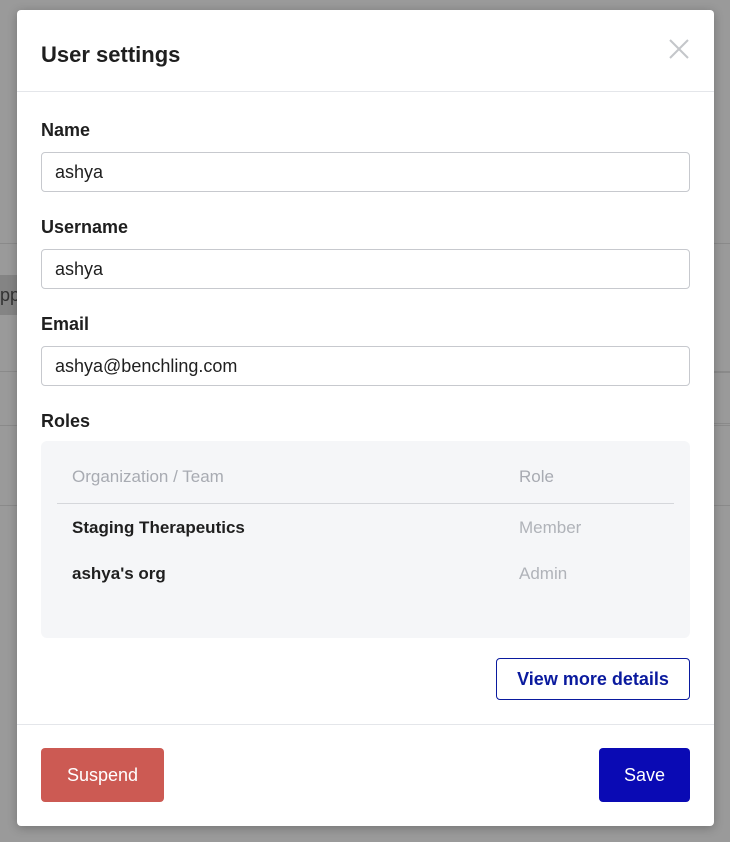 The width and height of the screenshot is (730, 842). I want to click on close-icon, so click(679, 49).